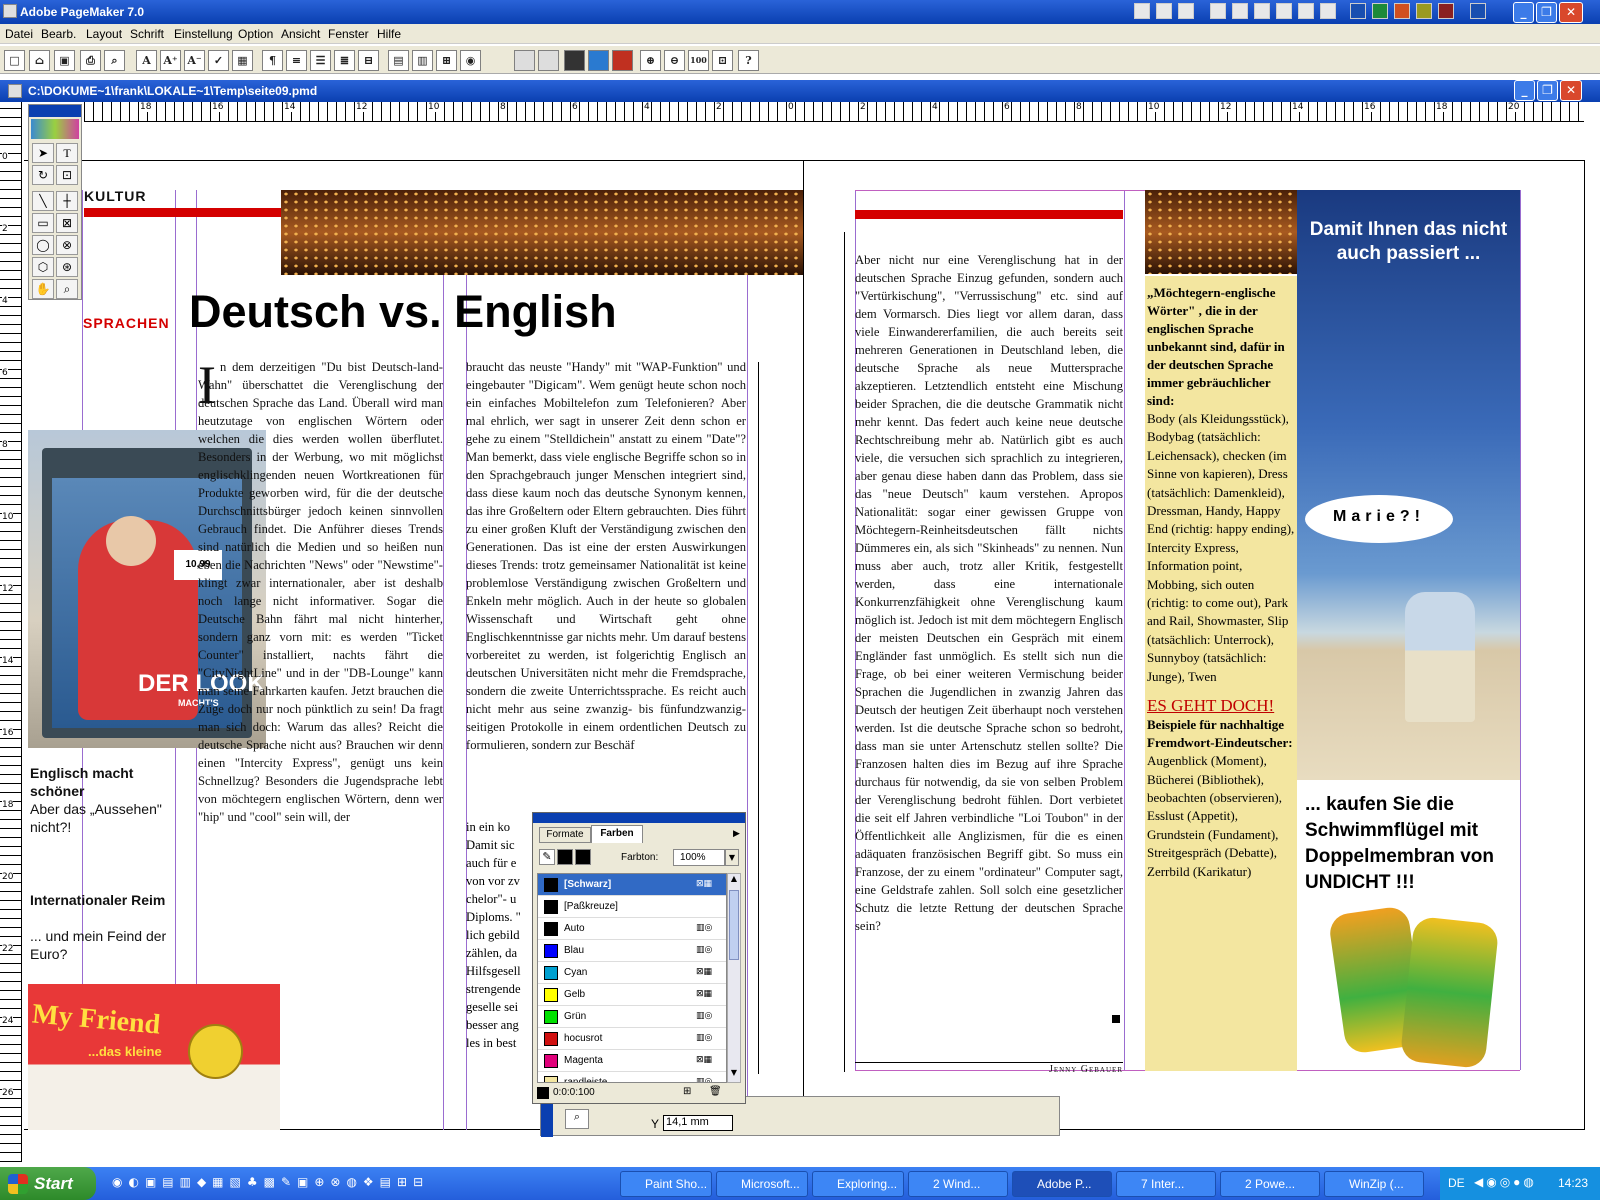 The image size is (1600, 1200). Describe the element at coordinates (632, 1061) in the screenshot. I see `color-item: Magenta ⊠▦` at that location.